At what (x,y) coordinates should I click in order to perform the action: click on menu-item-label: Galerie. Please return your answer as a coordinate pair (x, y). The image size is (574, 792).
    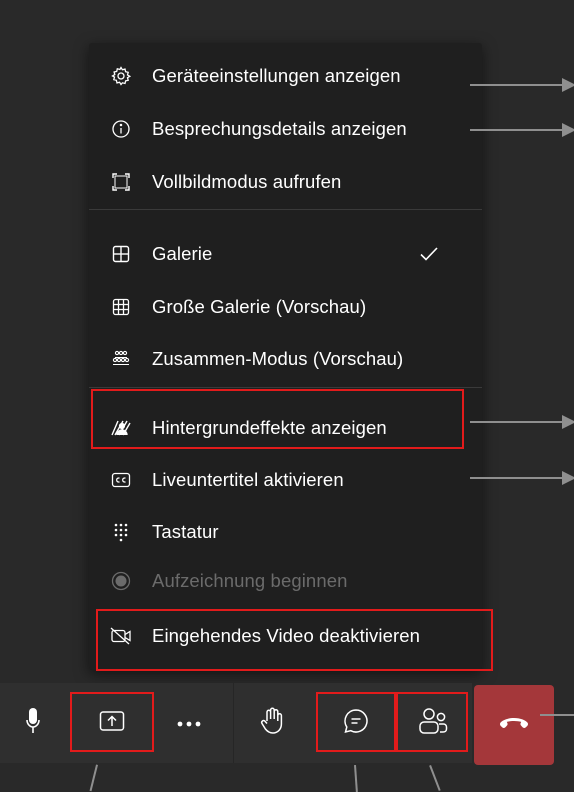
    Looking at the image, I should click on (182, 253).